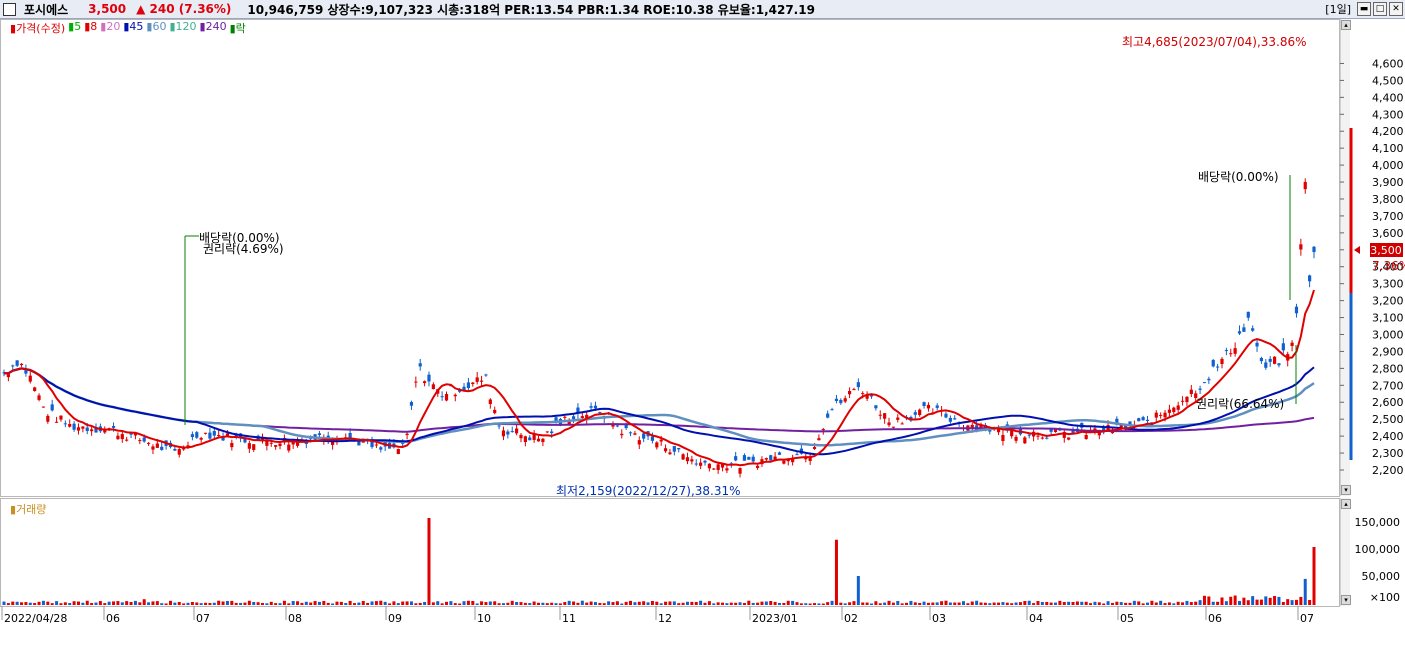 Image resolution: width=1405 pixels, height=648 pixels. What do you see at coordinates (1388, 233) in the screenshot?
I see `price-axis-label: 3,600` at bounding box center [1388, 233].